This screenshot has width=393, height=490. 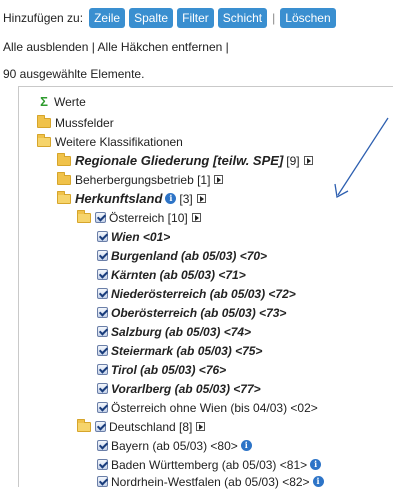 I want to click on tree-leaf-label: Steiermark (ab 05/03) <75>, so click(x=187, y=350).